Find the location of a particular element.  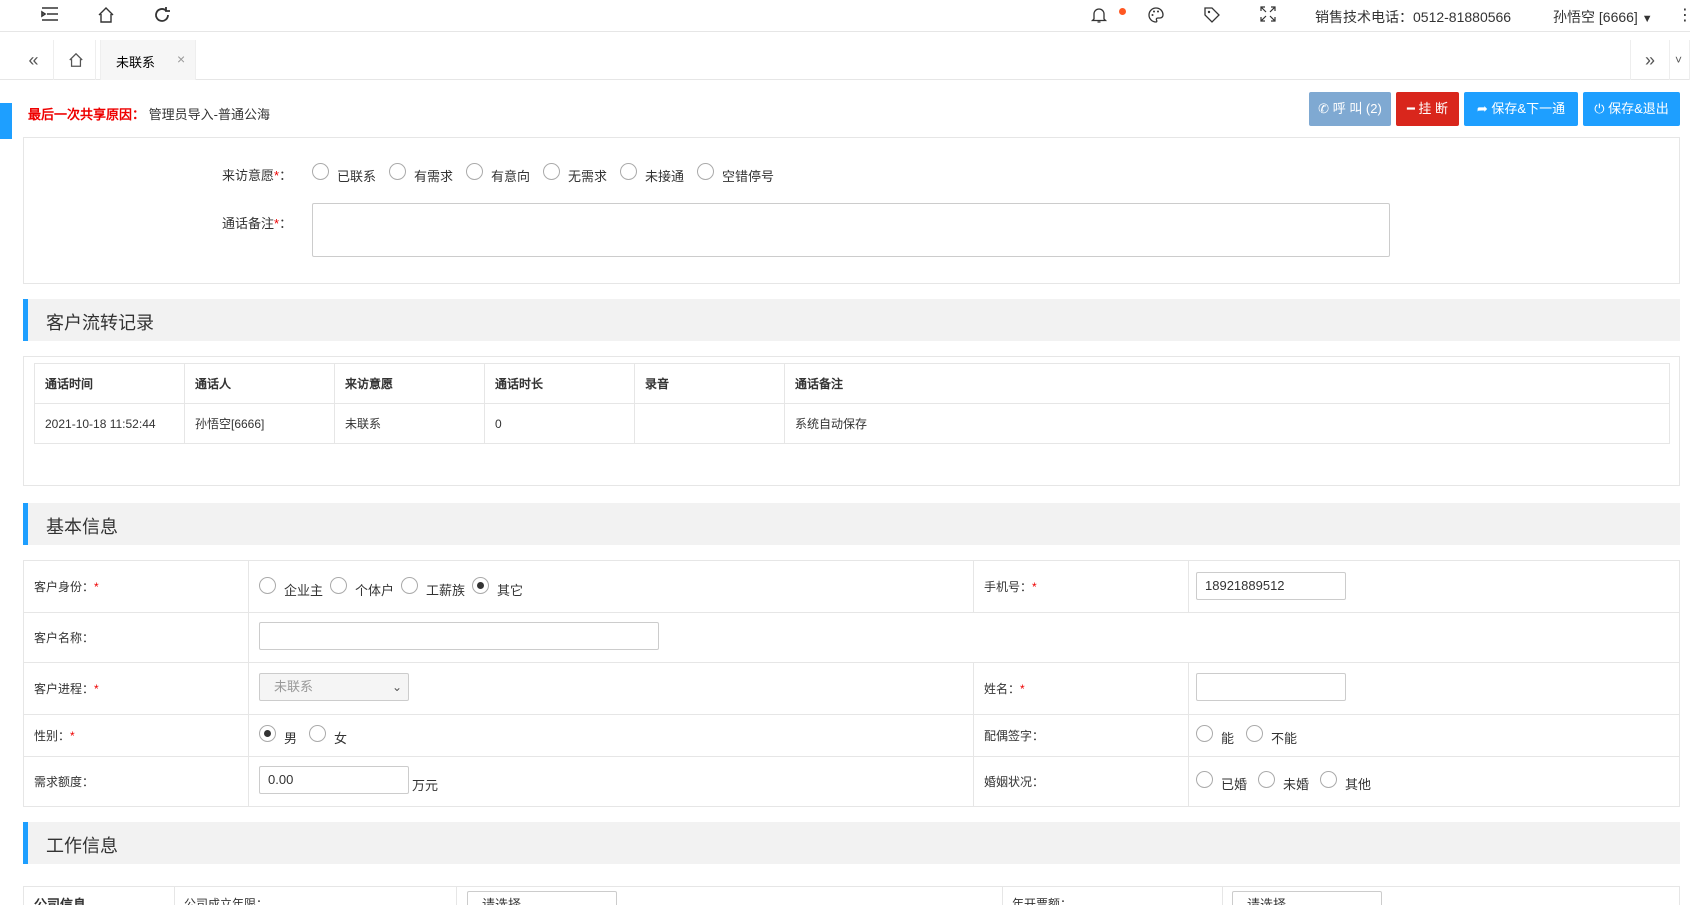

gender-option-label: 女 is located at coordinates (341, 738).